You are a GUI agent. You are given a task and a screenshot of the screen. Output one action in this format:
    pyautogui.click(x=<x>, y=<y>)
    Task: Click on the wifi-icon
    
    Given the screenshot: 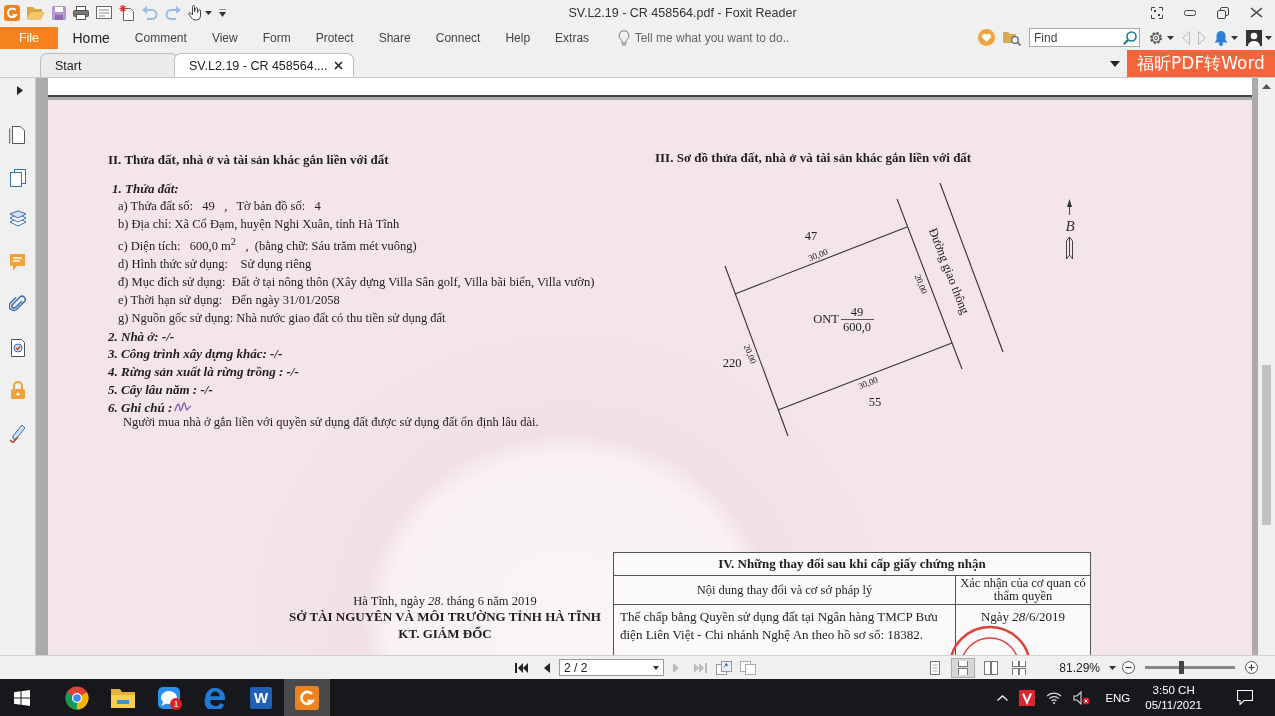 What is the action you would take?
    pyautogui.click(x=1054, y=697)
    